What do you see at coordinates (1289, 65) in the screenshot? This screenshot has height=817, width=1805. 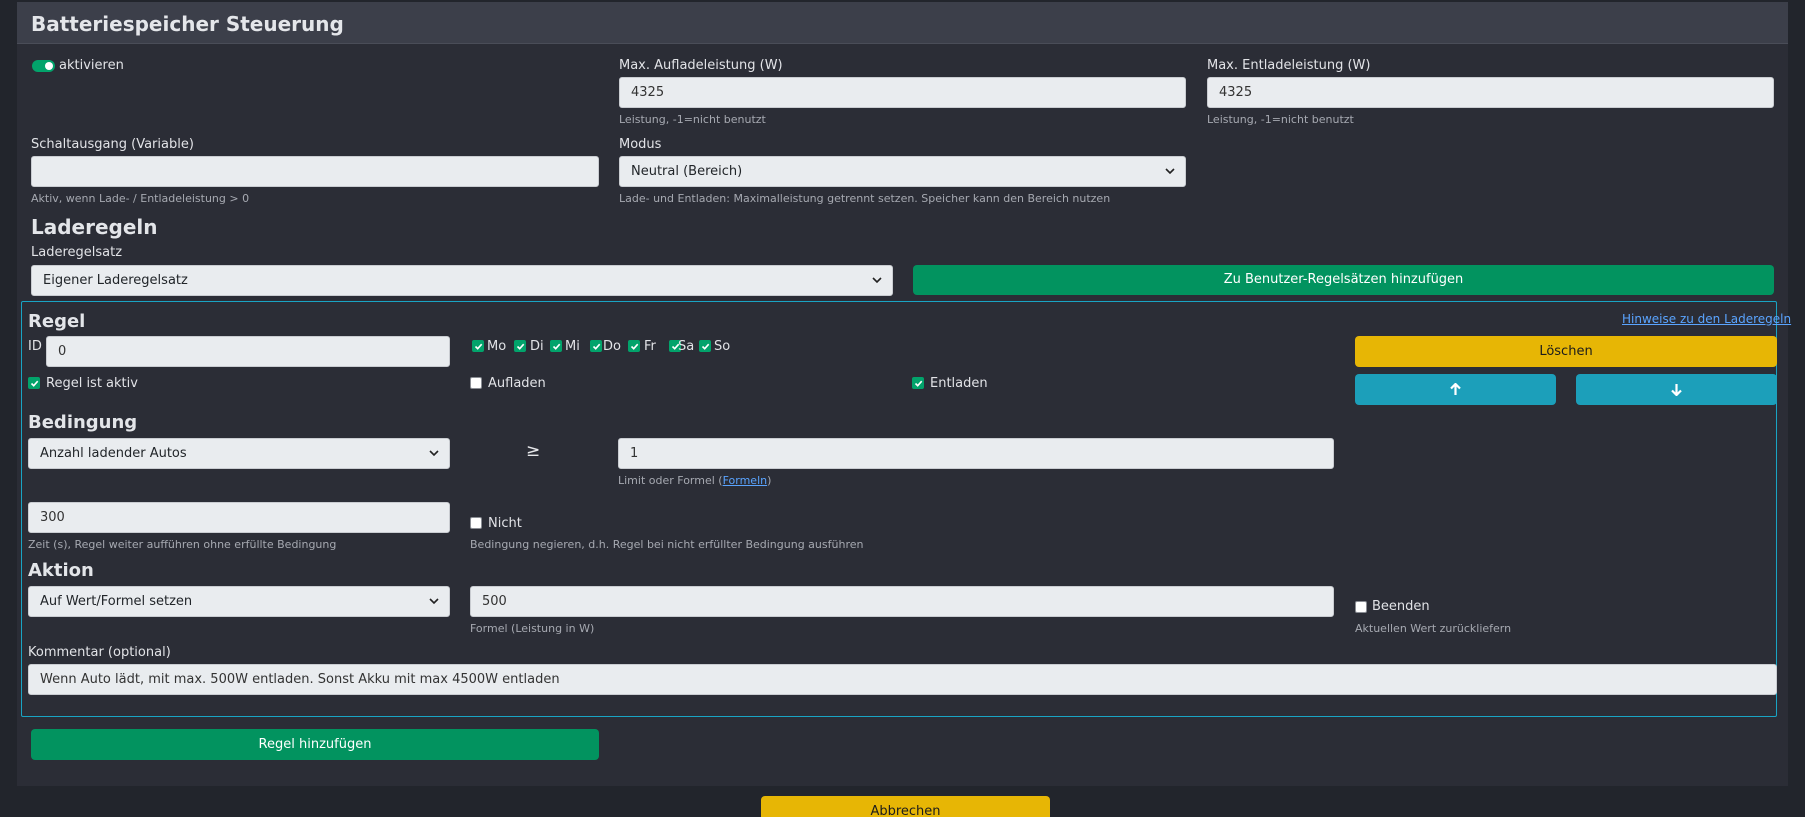 I see `max-discharge-label: Max. Entladeleistung (W)` at bounding box center [1289, 65].